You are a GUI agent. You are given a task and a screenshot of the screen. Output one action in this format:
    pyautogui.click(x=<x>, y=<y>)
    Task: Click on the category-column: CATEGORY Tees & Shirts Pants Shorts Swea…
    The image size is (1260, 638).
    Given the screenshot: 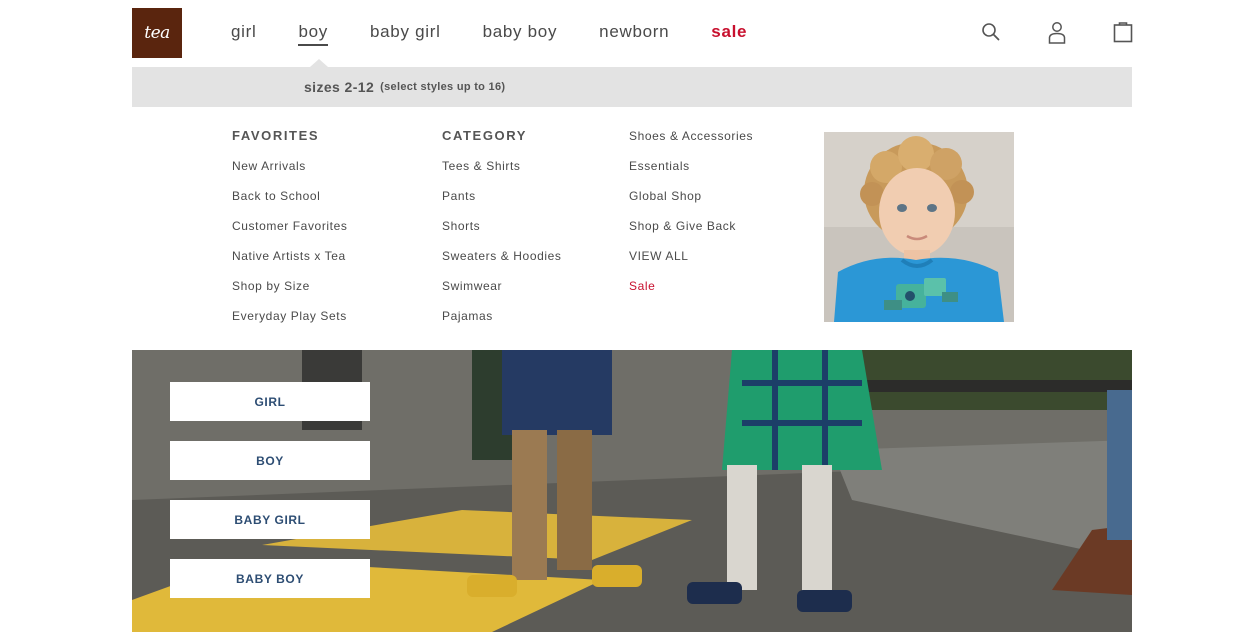 What is the action you would take?
    pyautogui.click(x=502, y=234)
    